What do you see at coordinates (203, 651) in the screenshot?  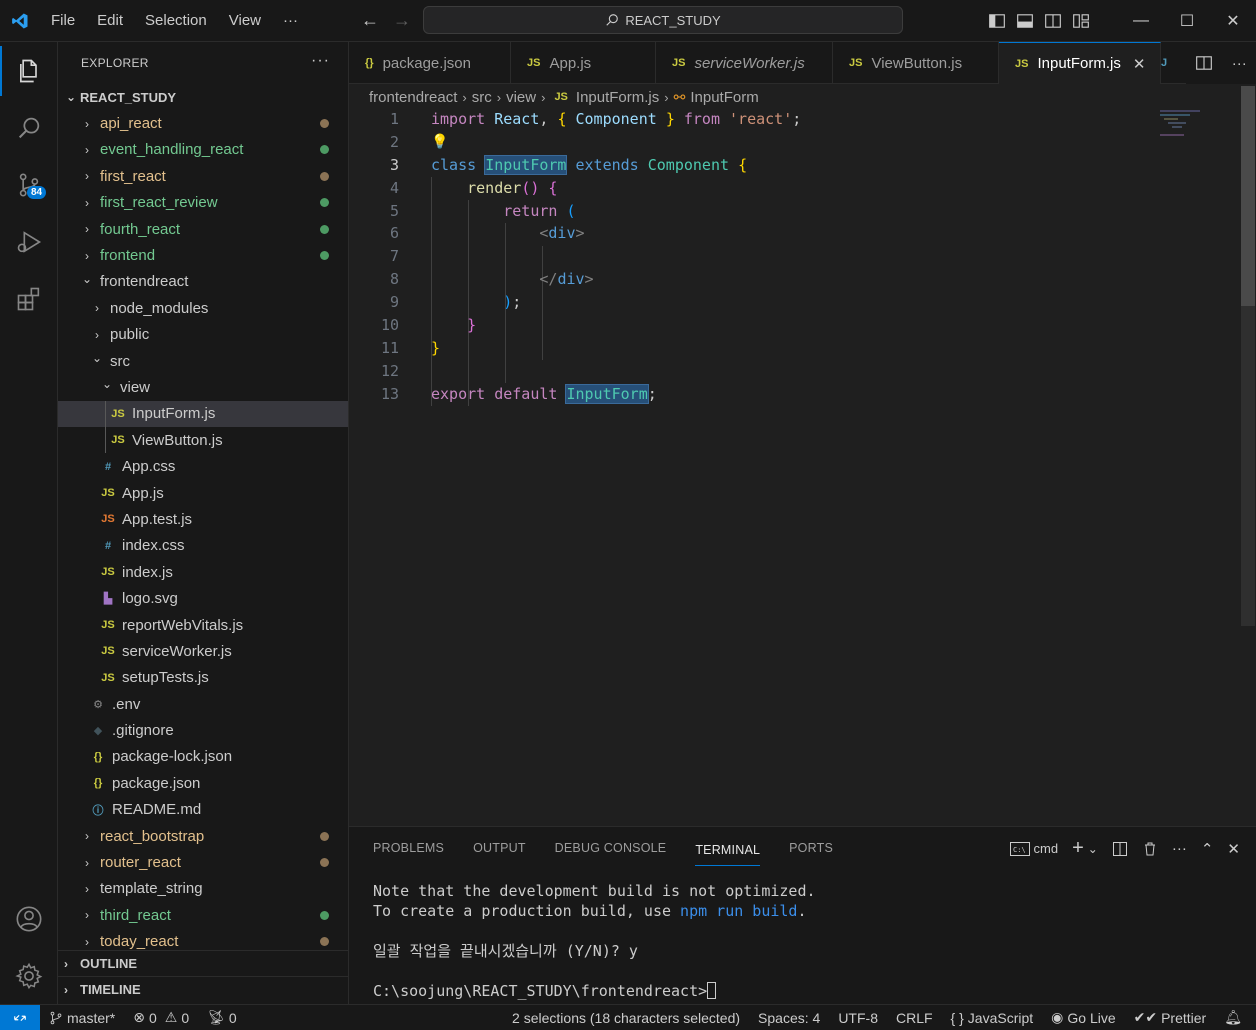 I see `tree-file: JS serviceWorker.js` at bounding box center [203, 651].